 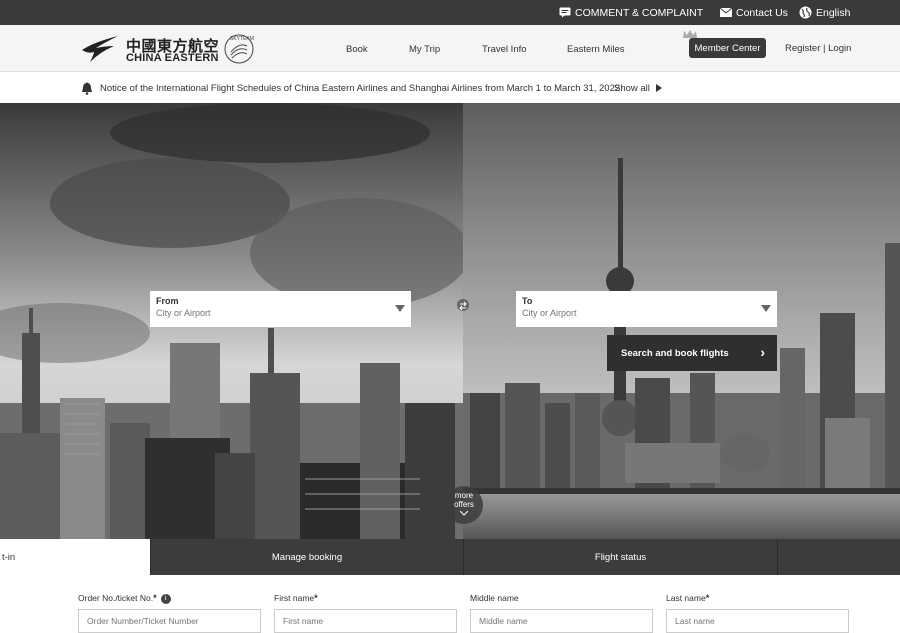 What do you see at coordinates (75, 557) in the screenshot?
I see `tab-check-in: t-in` at bounding box center [75, 557].